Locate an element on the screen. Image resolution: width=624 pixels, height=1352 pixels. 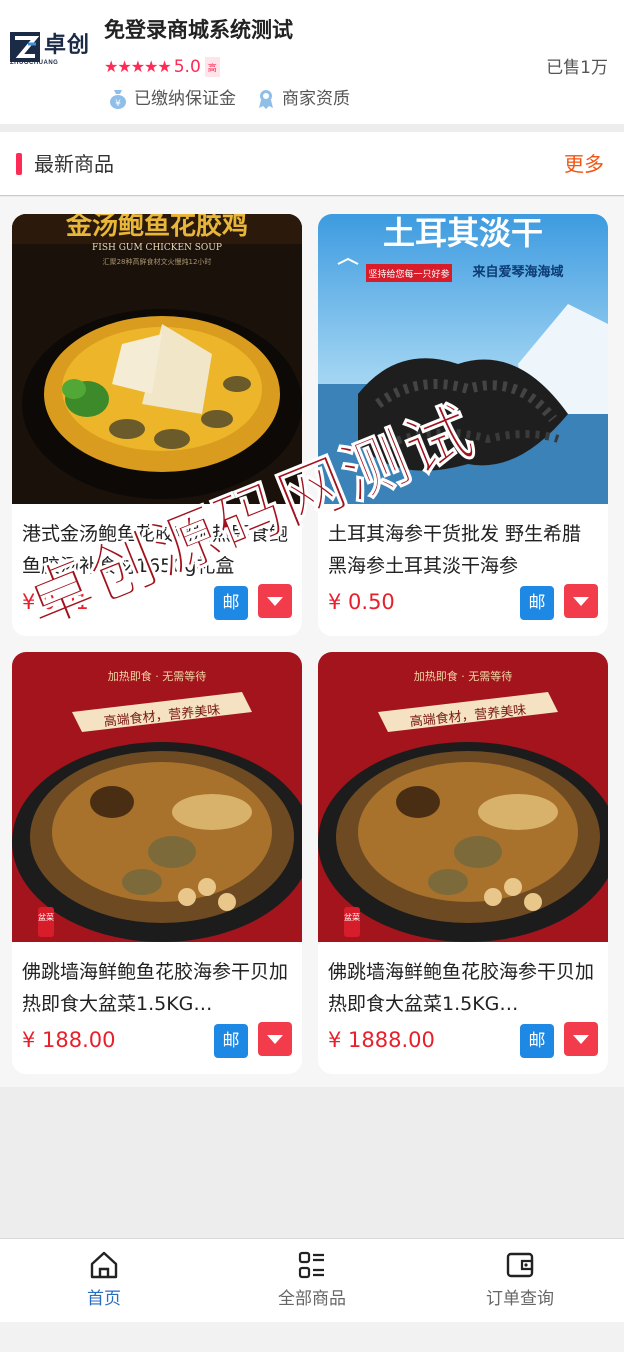
tab-all-products-label: 全部商品 is located at coordinates (312, 1299).